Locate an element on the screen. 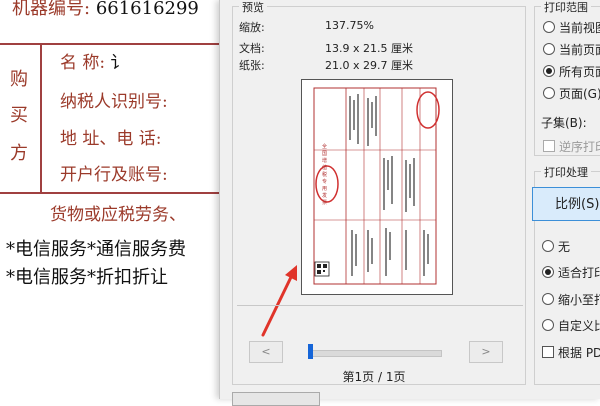  subset-label: 子集(B): is located at coordinates (564, 123).